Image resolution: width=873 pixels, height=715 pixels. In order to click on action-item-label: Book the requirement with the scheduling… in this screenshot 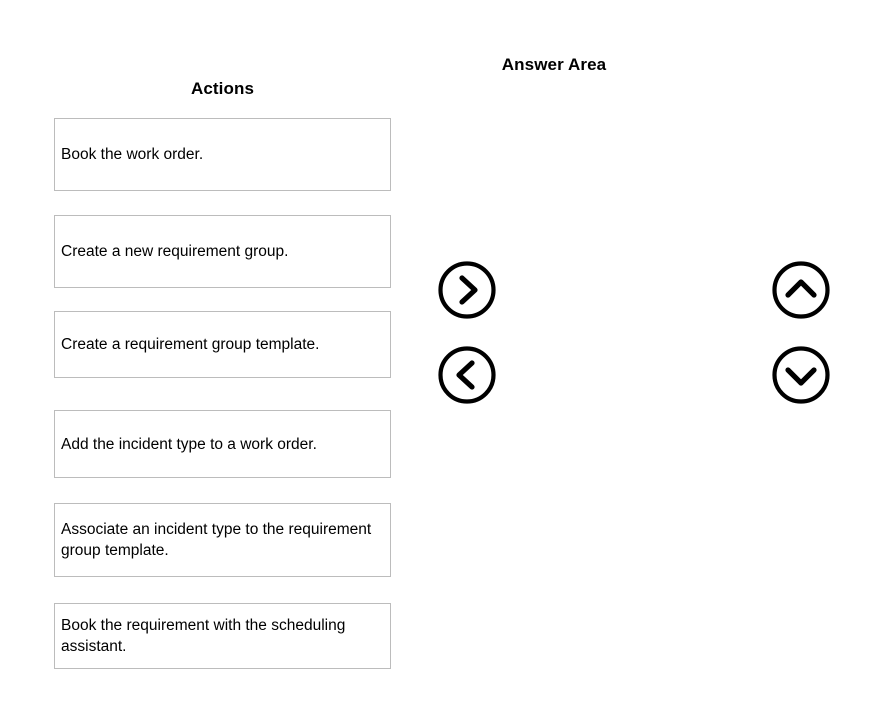, I will do `click(203, 636)`.